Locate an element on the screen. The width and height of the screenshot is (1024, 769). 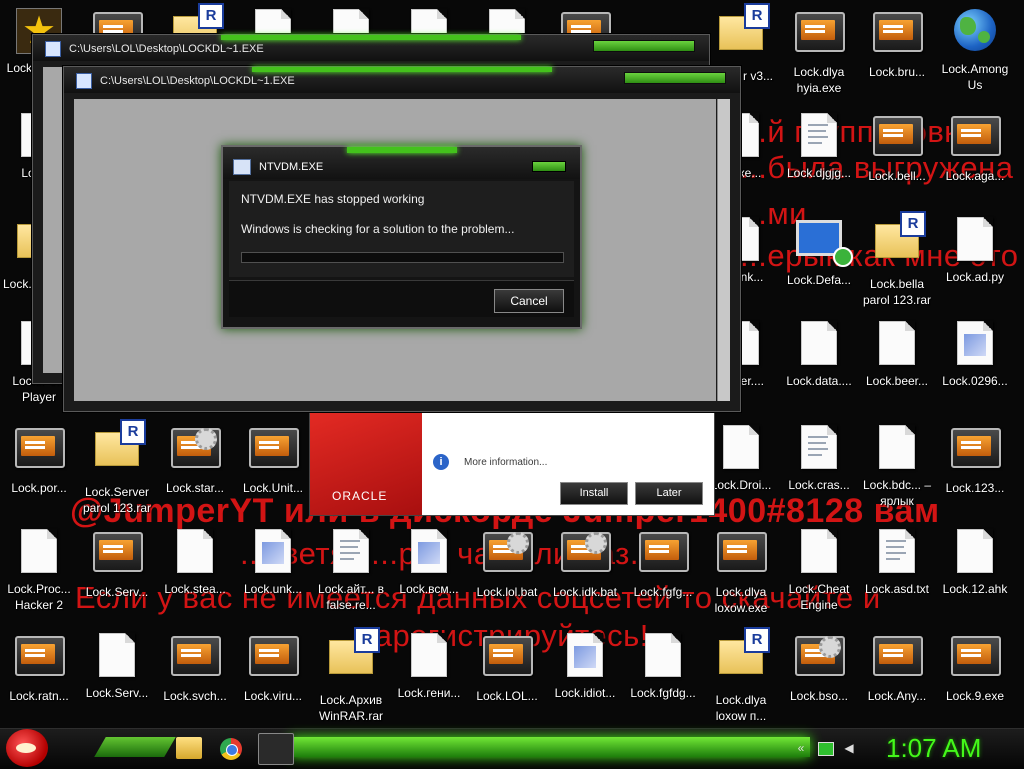
start-button is located at coordinates (27, 748).